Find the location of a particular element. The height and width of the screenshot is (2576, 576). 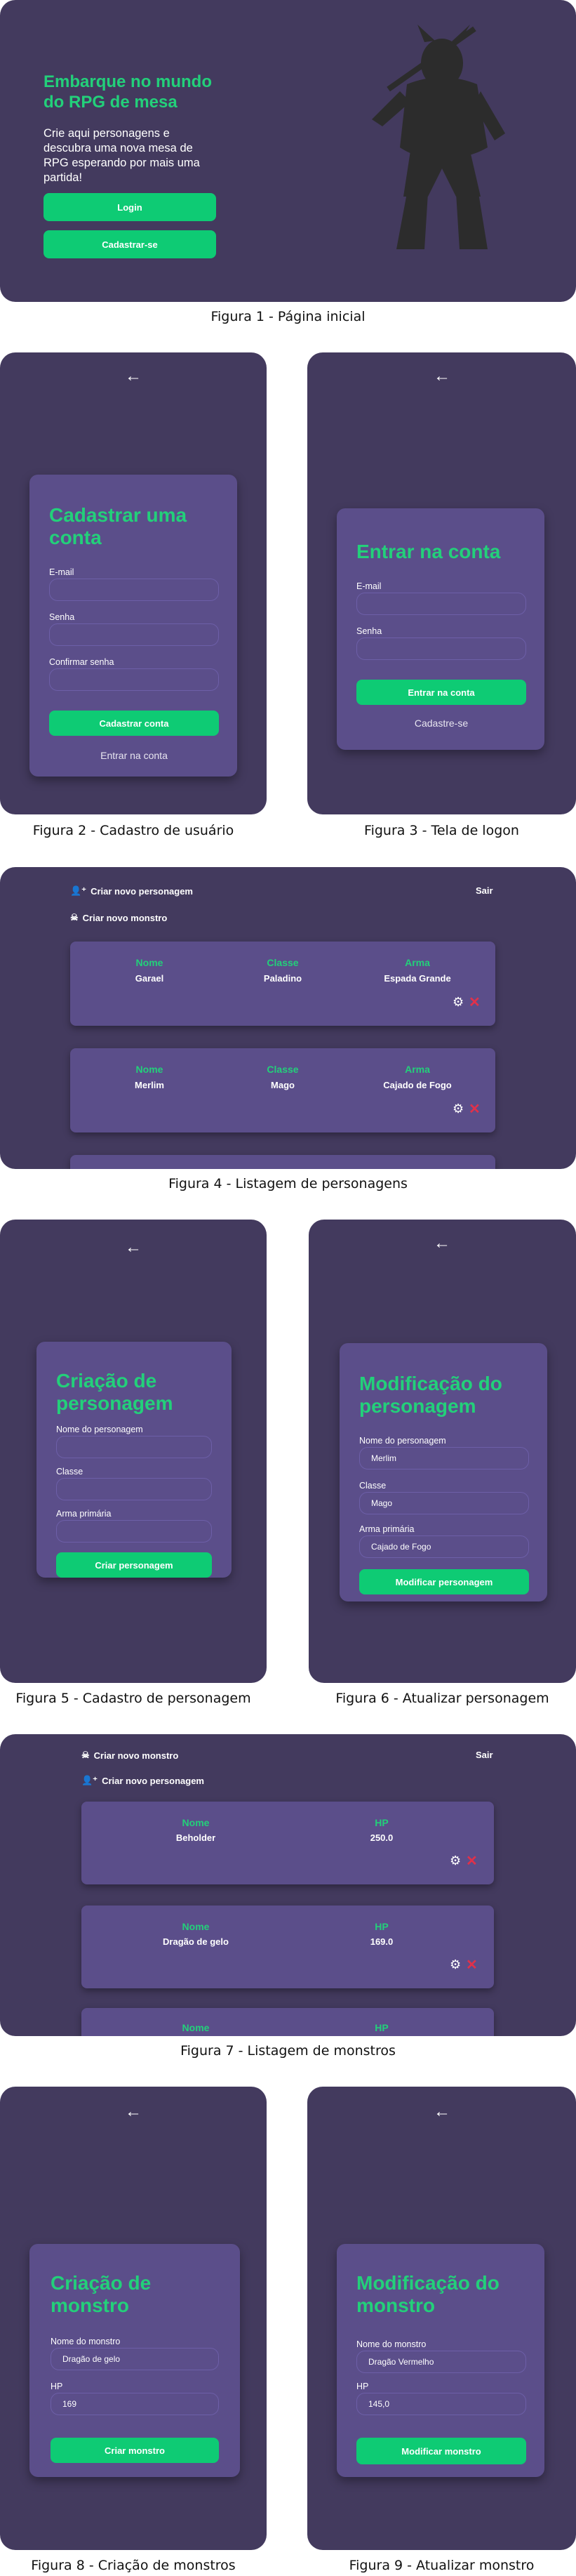

register-submit-button: Cadastrar conta is located at coordinates (134, 723).